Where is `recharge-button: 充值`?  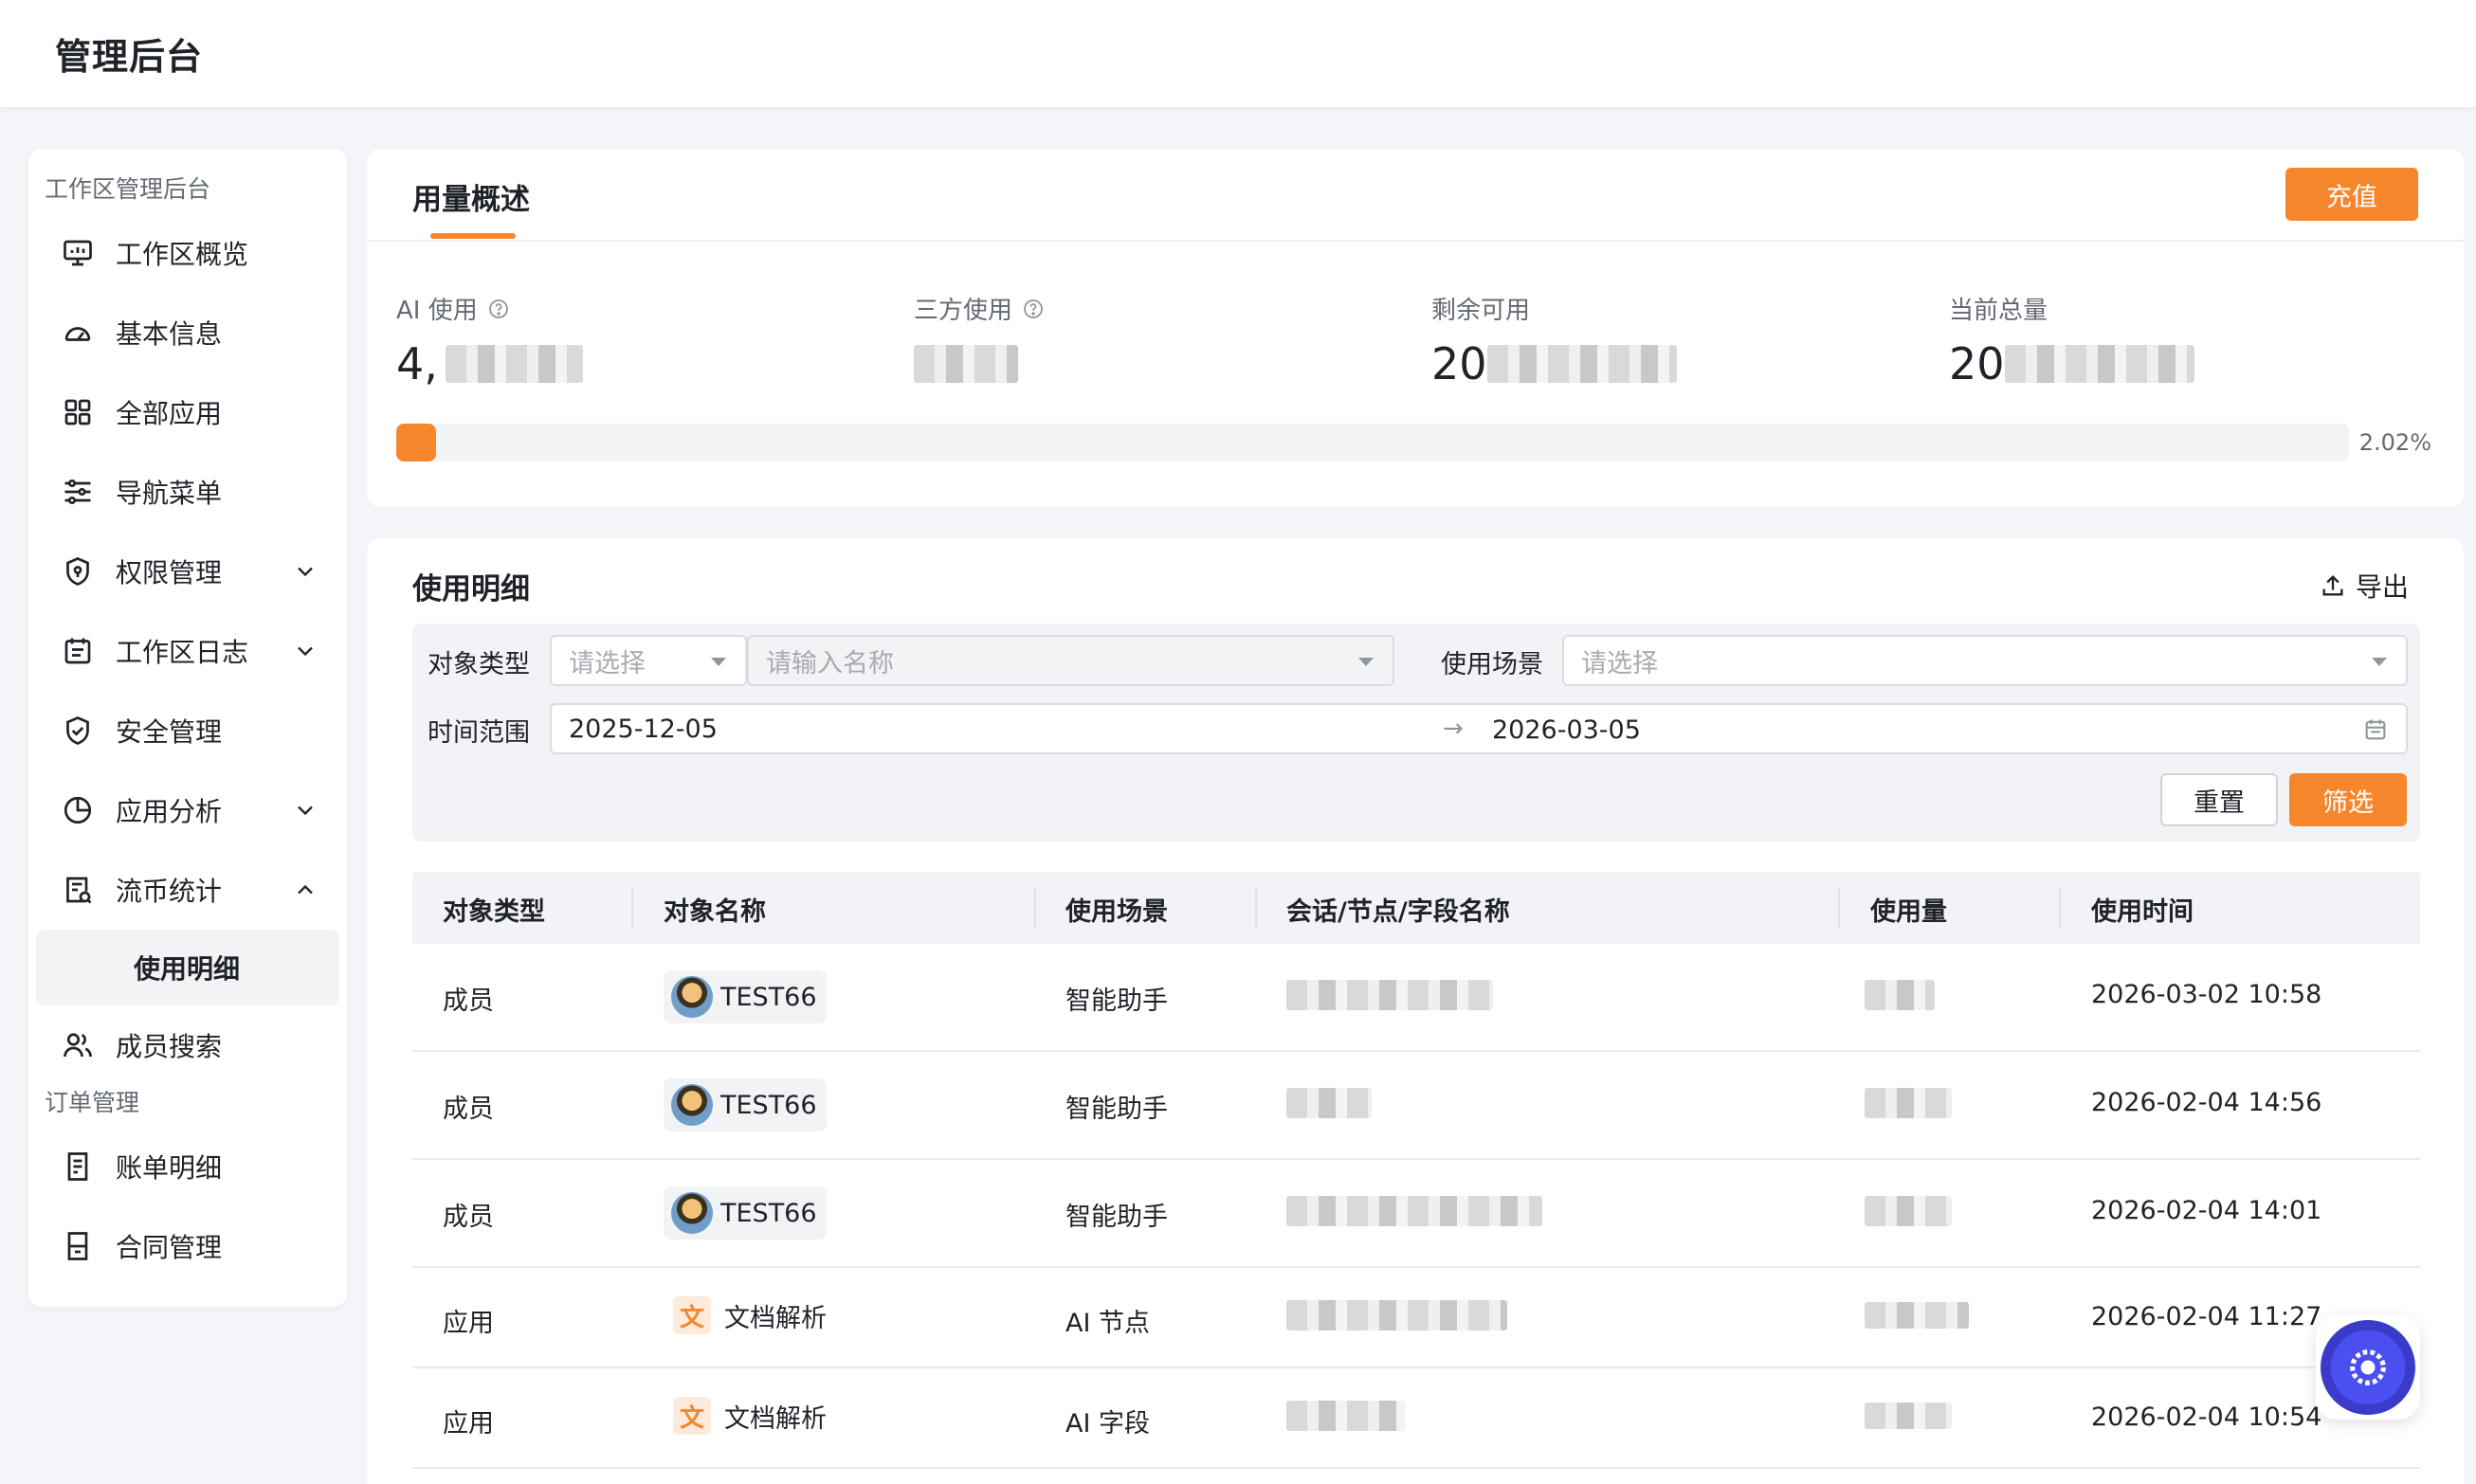
recharge-button: 充值 is located at coordinates (2351, 194).